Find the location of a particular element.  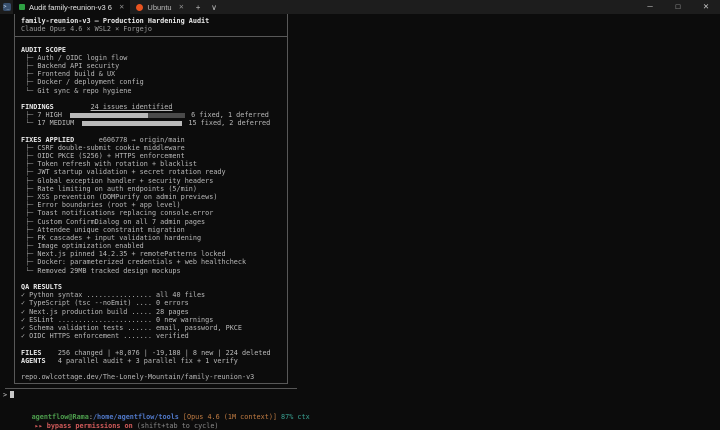

cursor is located at coordinates (12, 394).